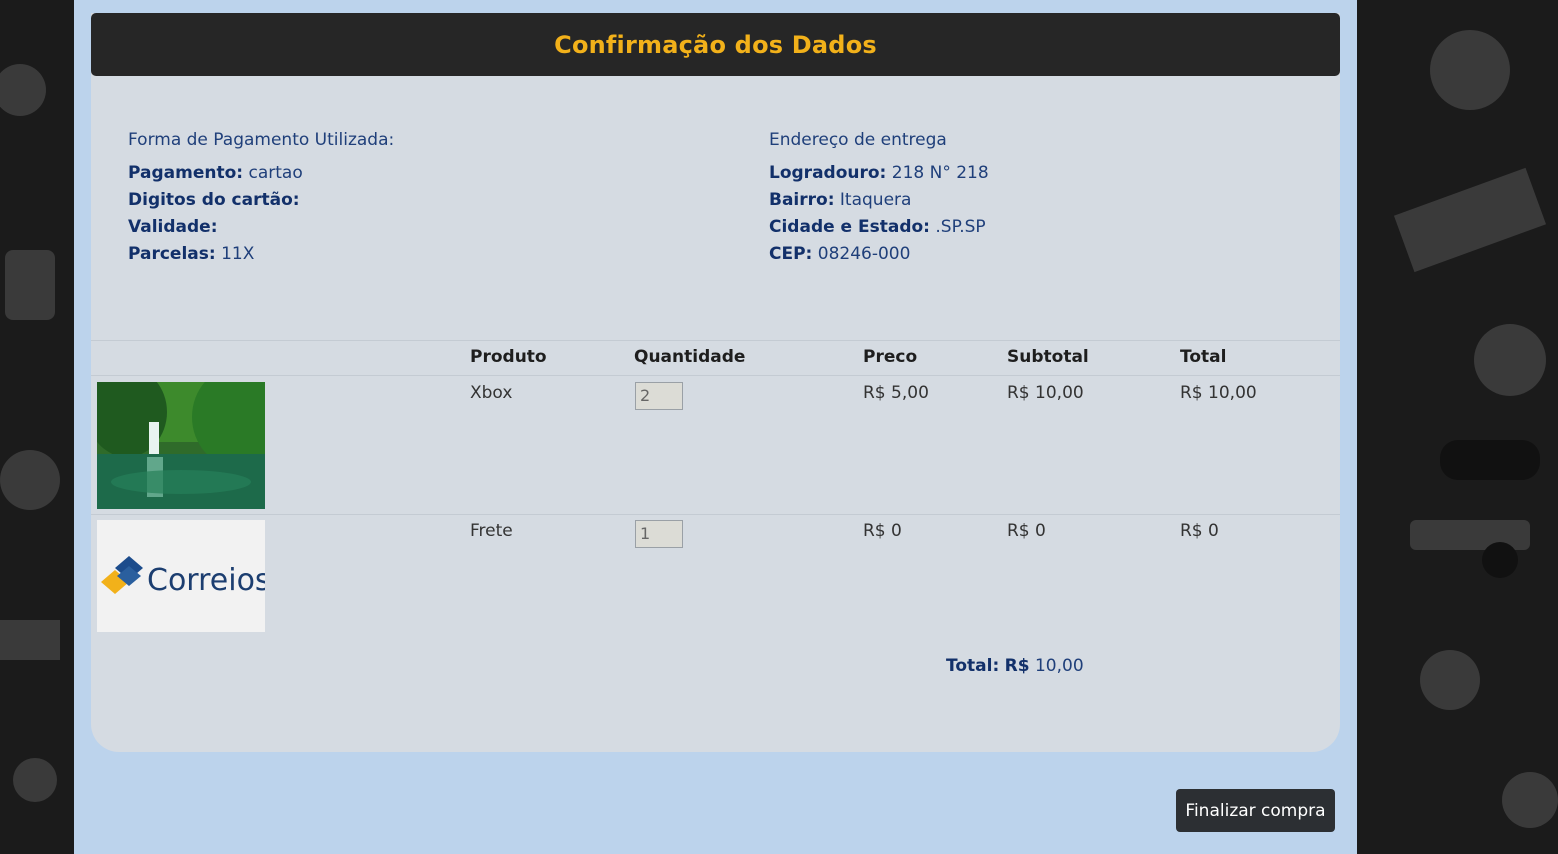 This screenshot has height=854, width=1558. Describe the element at coordinates (1026, 531) in the screenshot. I see `row2-subtotal: R$ 0` at that location.